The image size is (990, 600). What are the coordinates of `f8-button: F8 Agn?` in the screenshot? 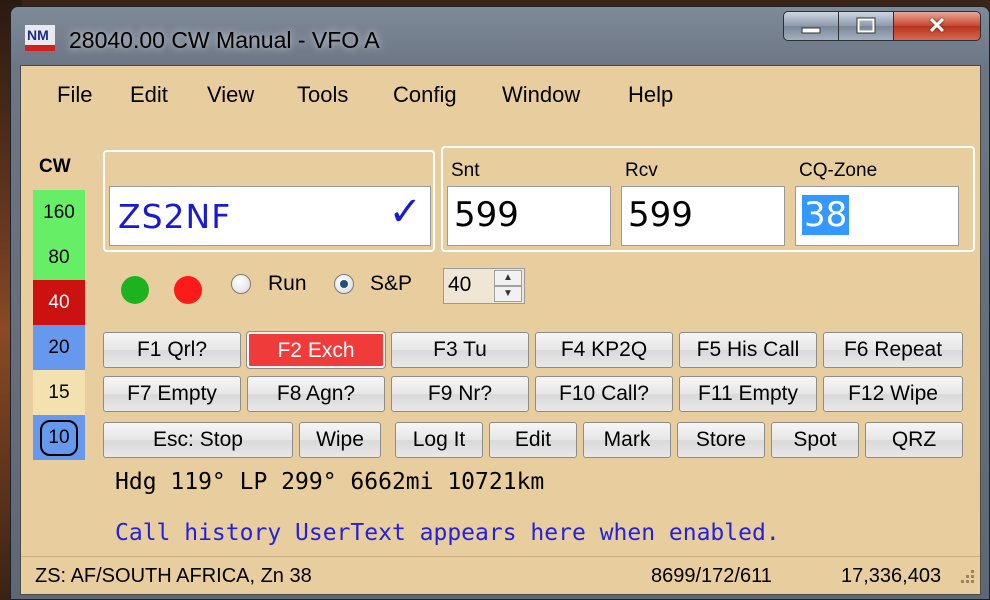 It's located at (316, 394).